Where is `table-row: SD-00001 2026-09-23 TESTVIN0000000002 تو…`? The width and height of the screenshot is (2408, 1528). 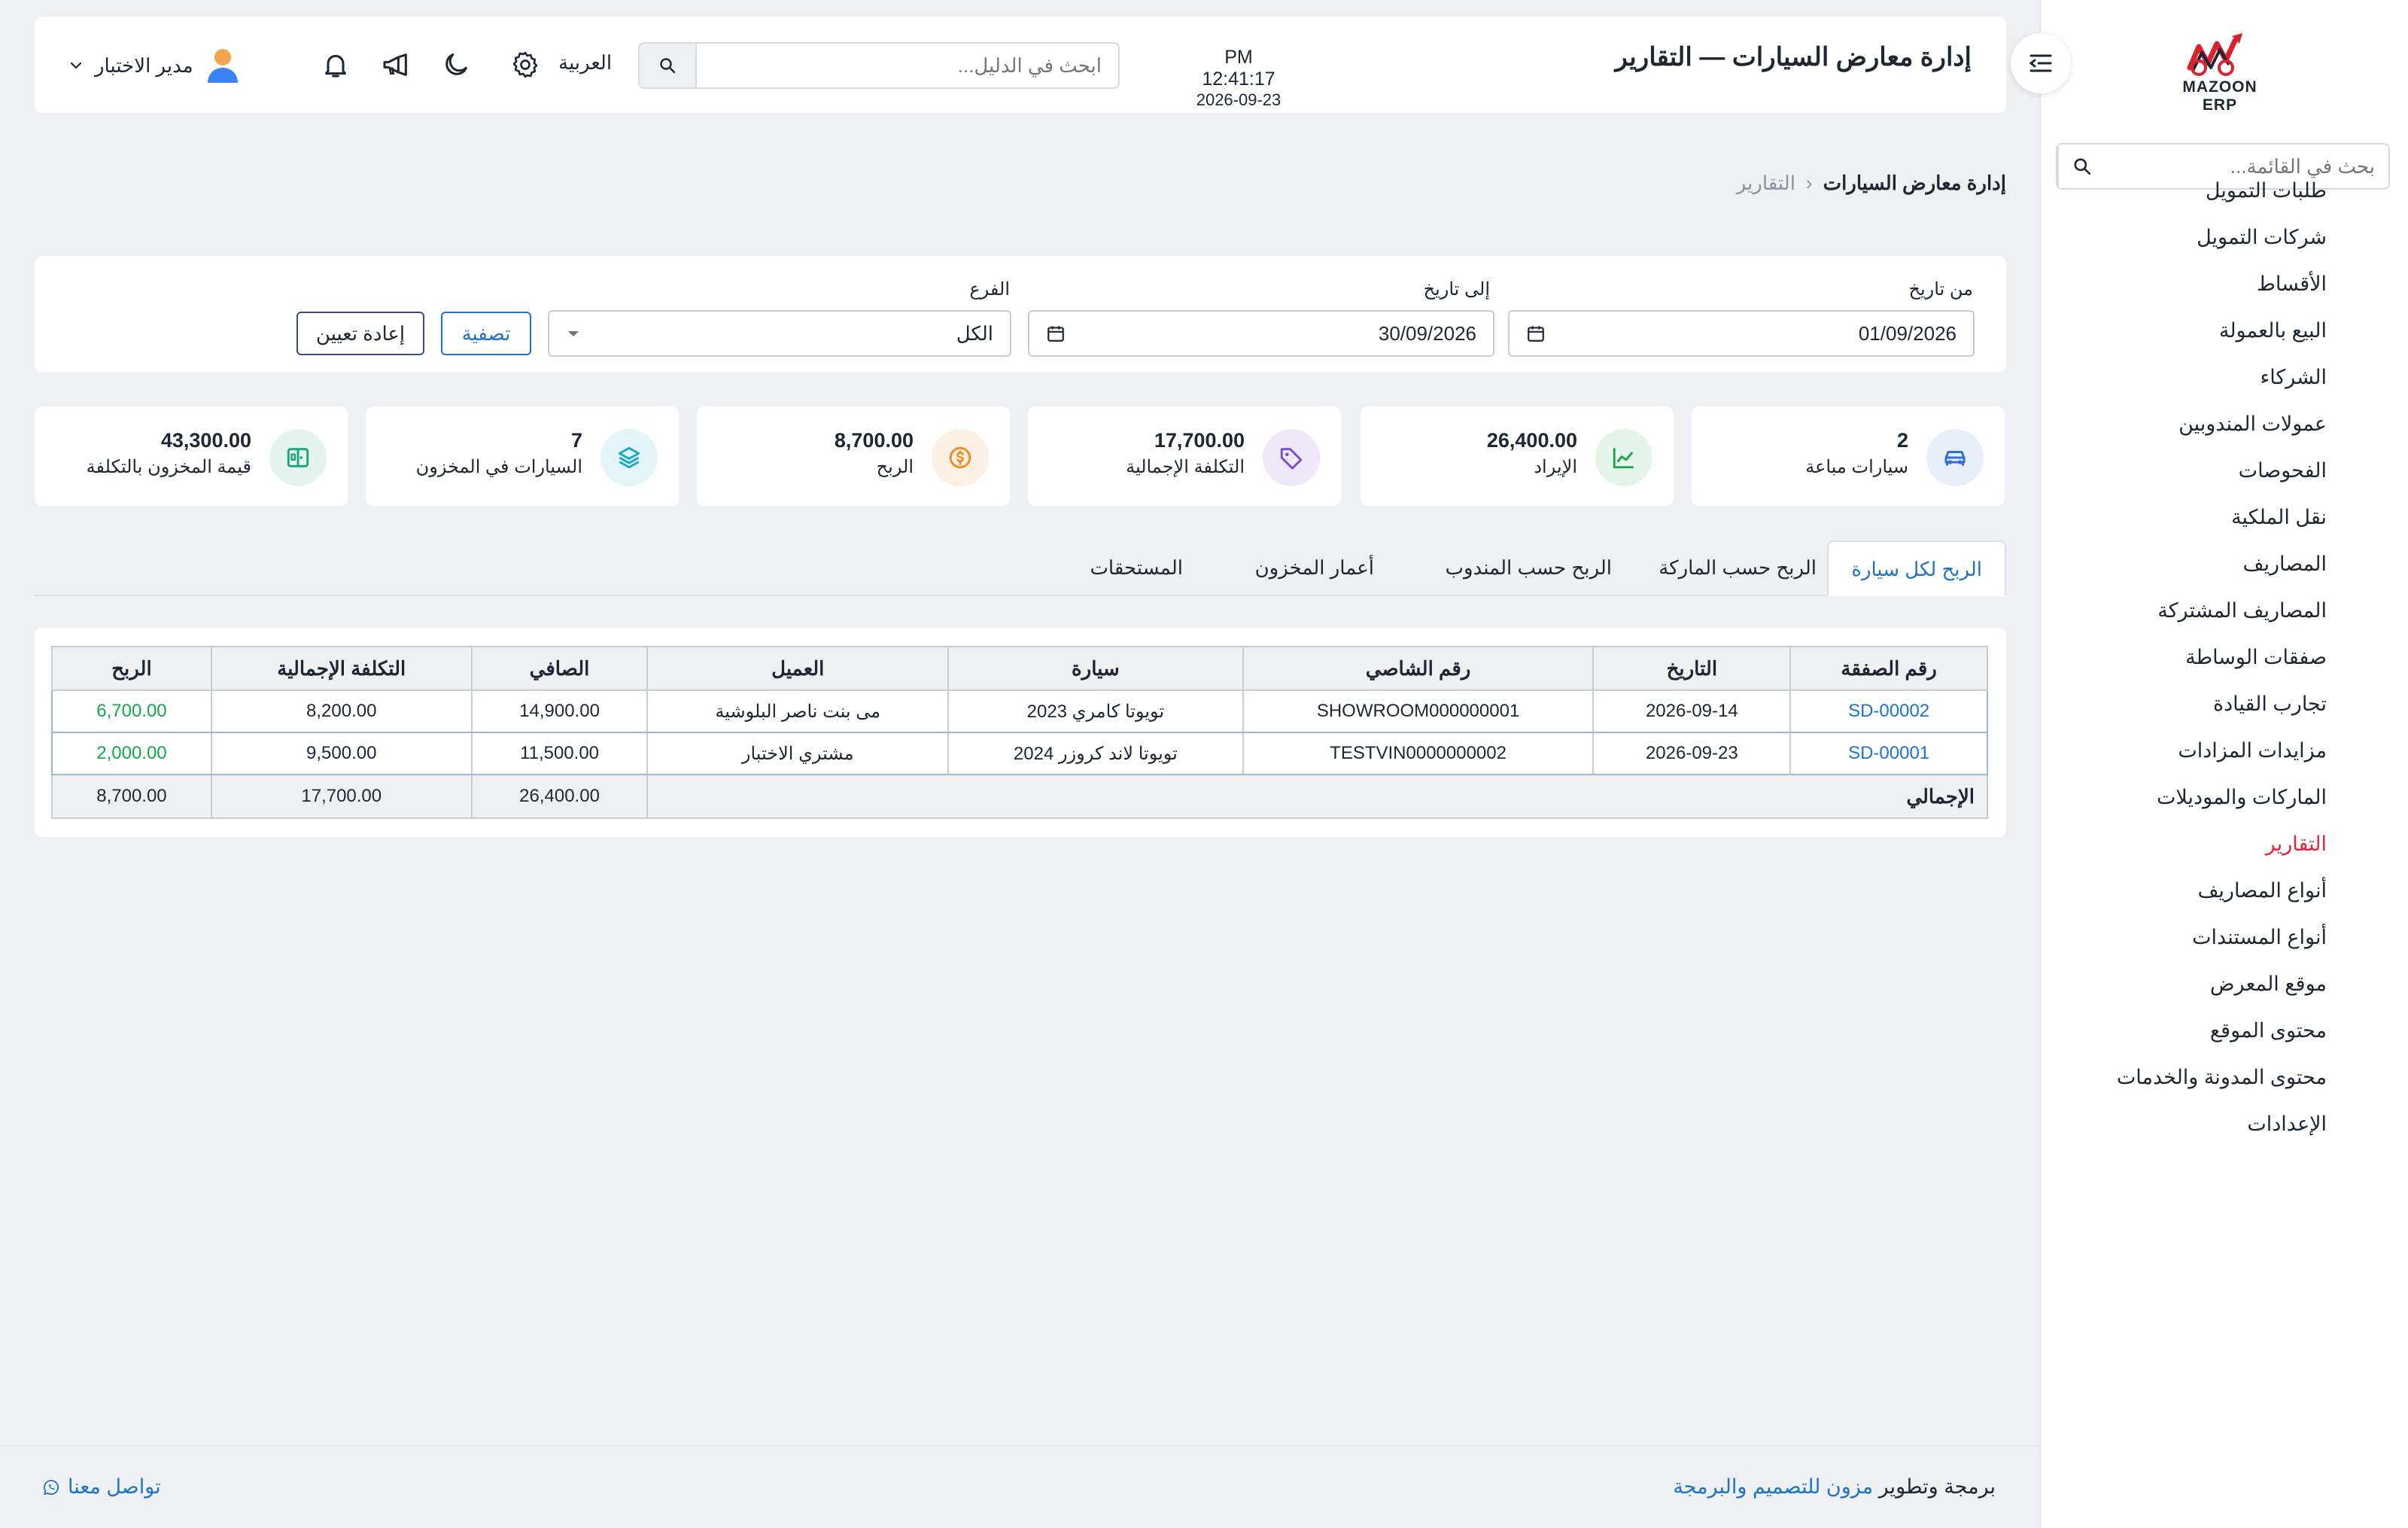 table-row: SD-00001 2026-09-23 TESTVIN0000000002 تو… is located at coordinates (1019, 753).